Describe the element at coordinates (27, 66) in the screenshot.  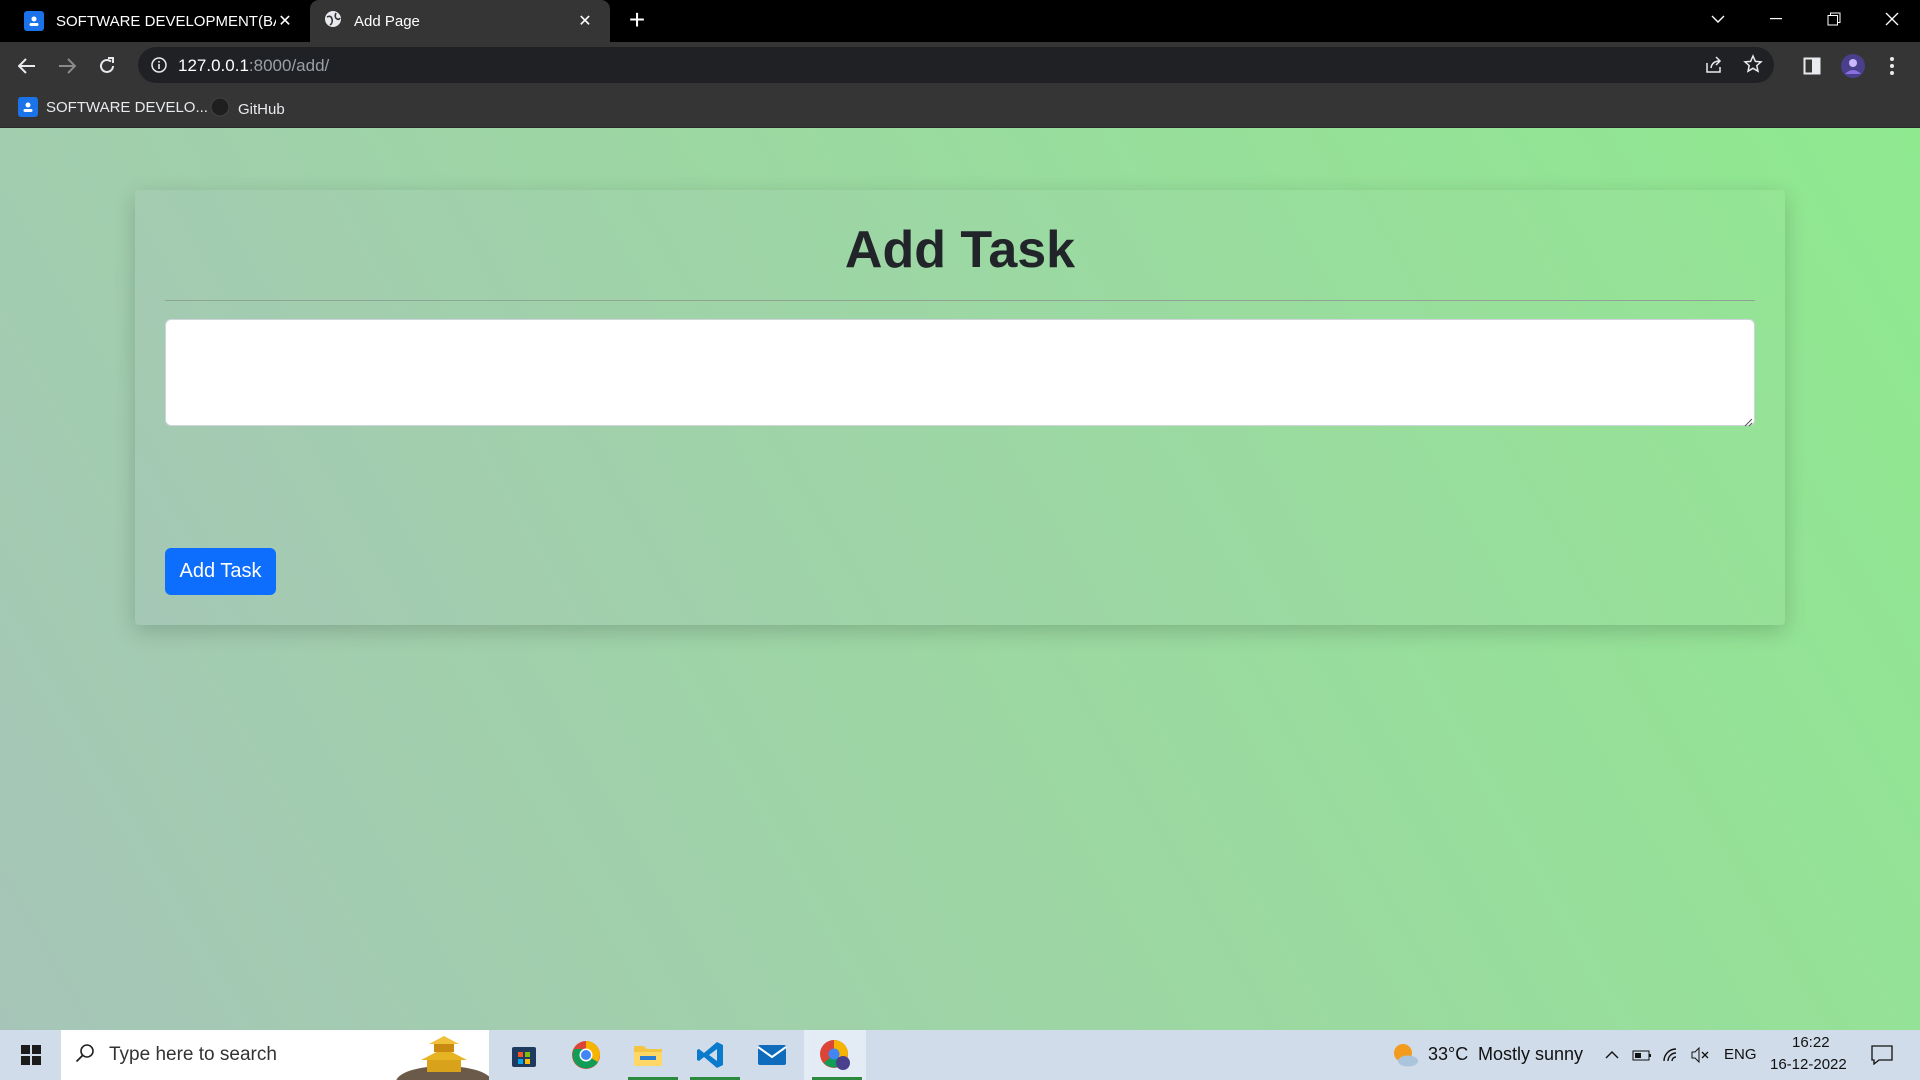
I see `back-arrow-icon` at that location.